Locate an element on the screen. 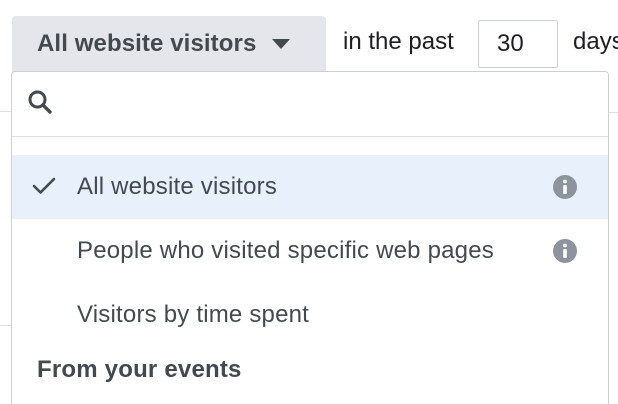 This screenshot has height=404, width=618. background-divider is located at coordinates (613, 112).